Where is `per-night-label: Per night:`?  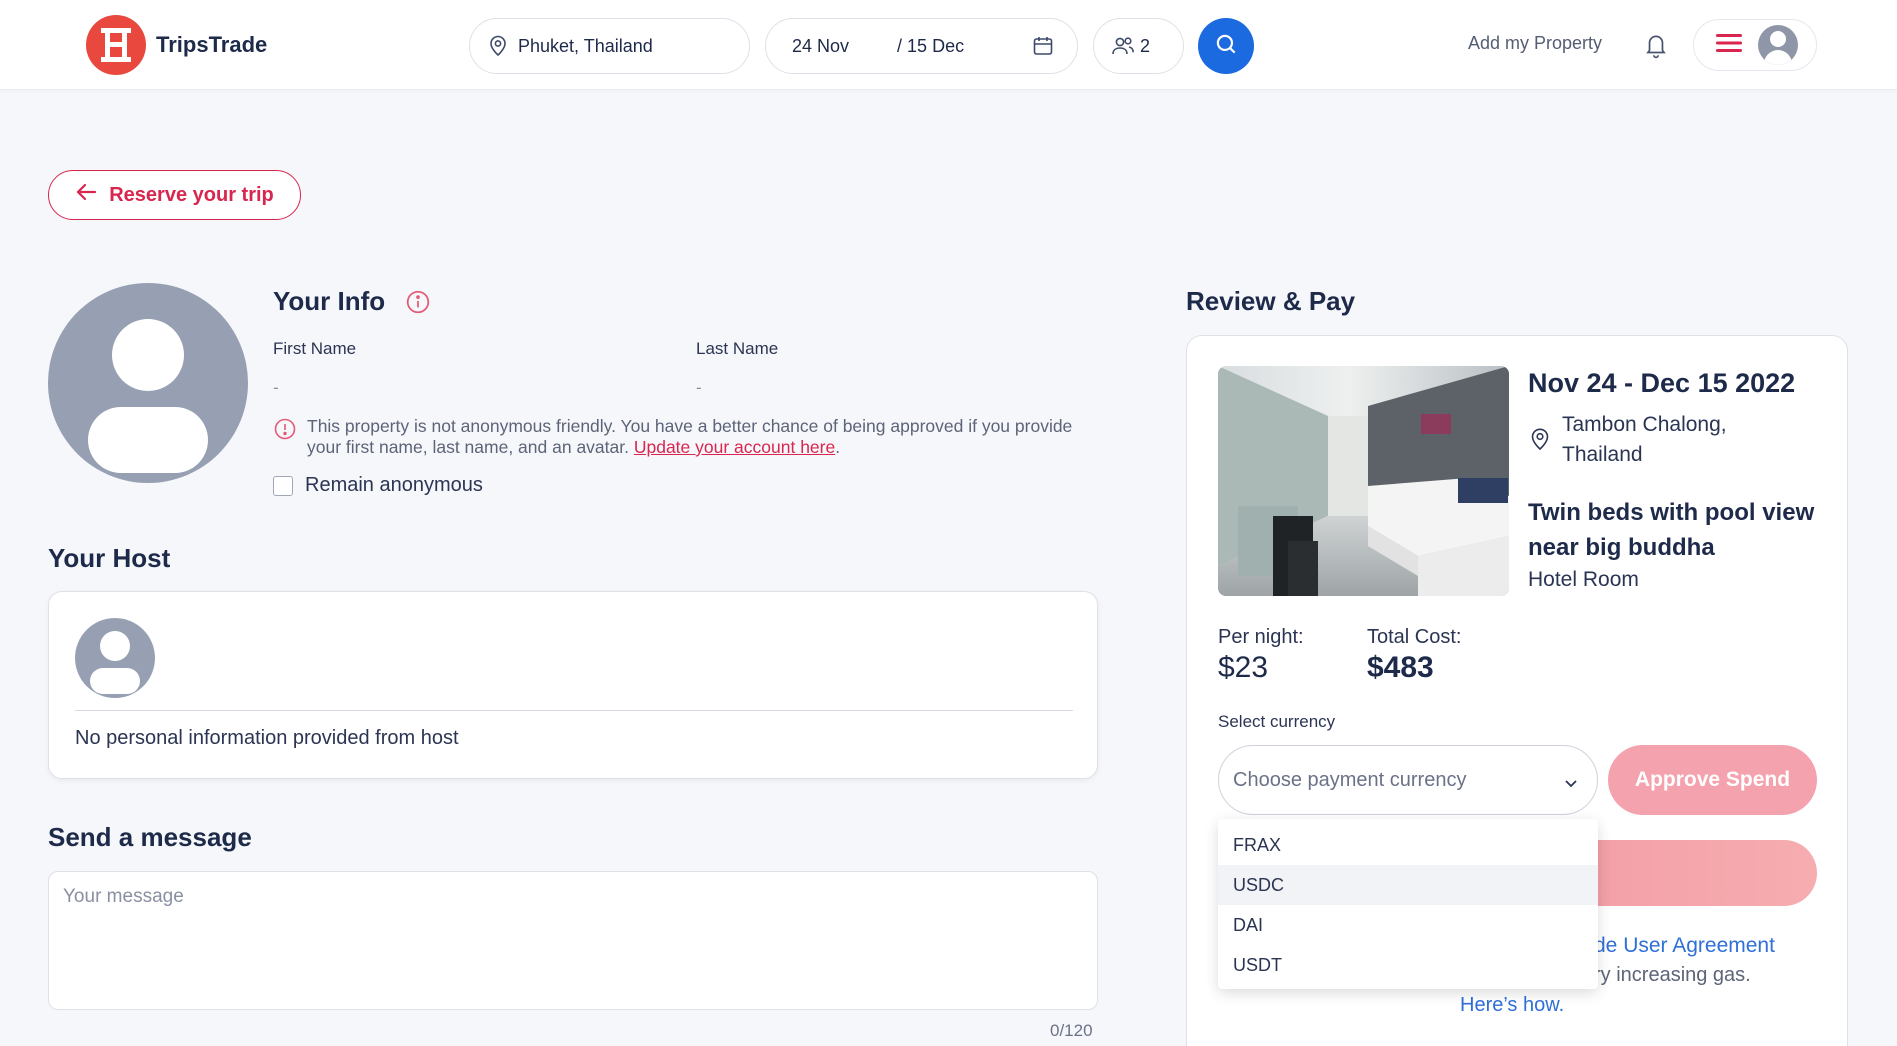
per-night-label: Per night: is located at coordinates (1261, 637).